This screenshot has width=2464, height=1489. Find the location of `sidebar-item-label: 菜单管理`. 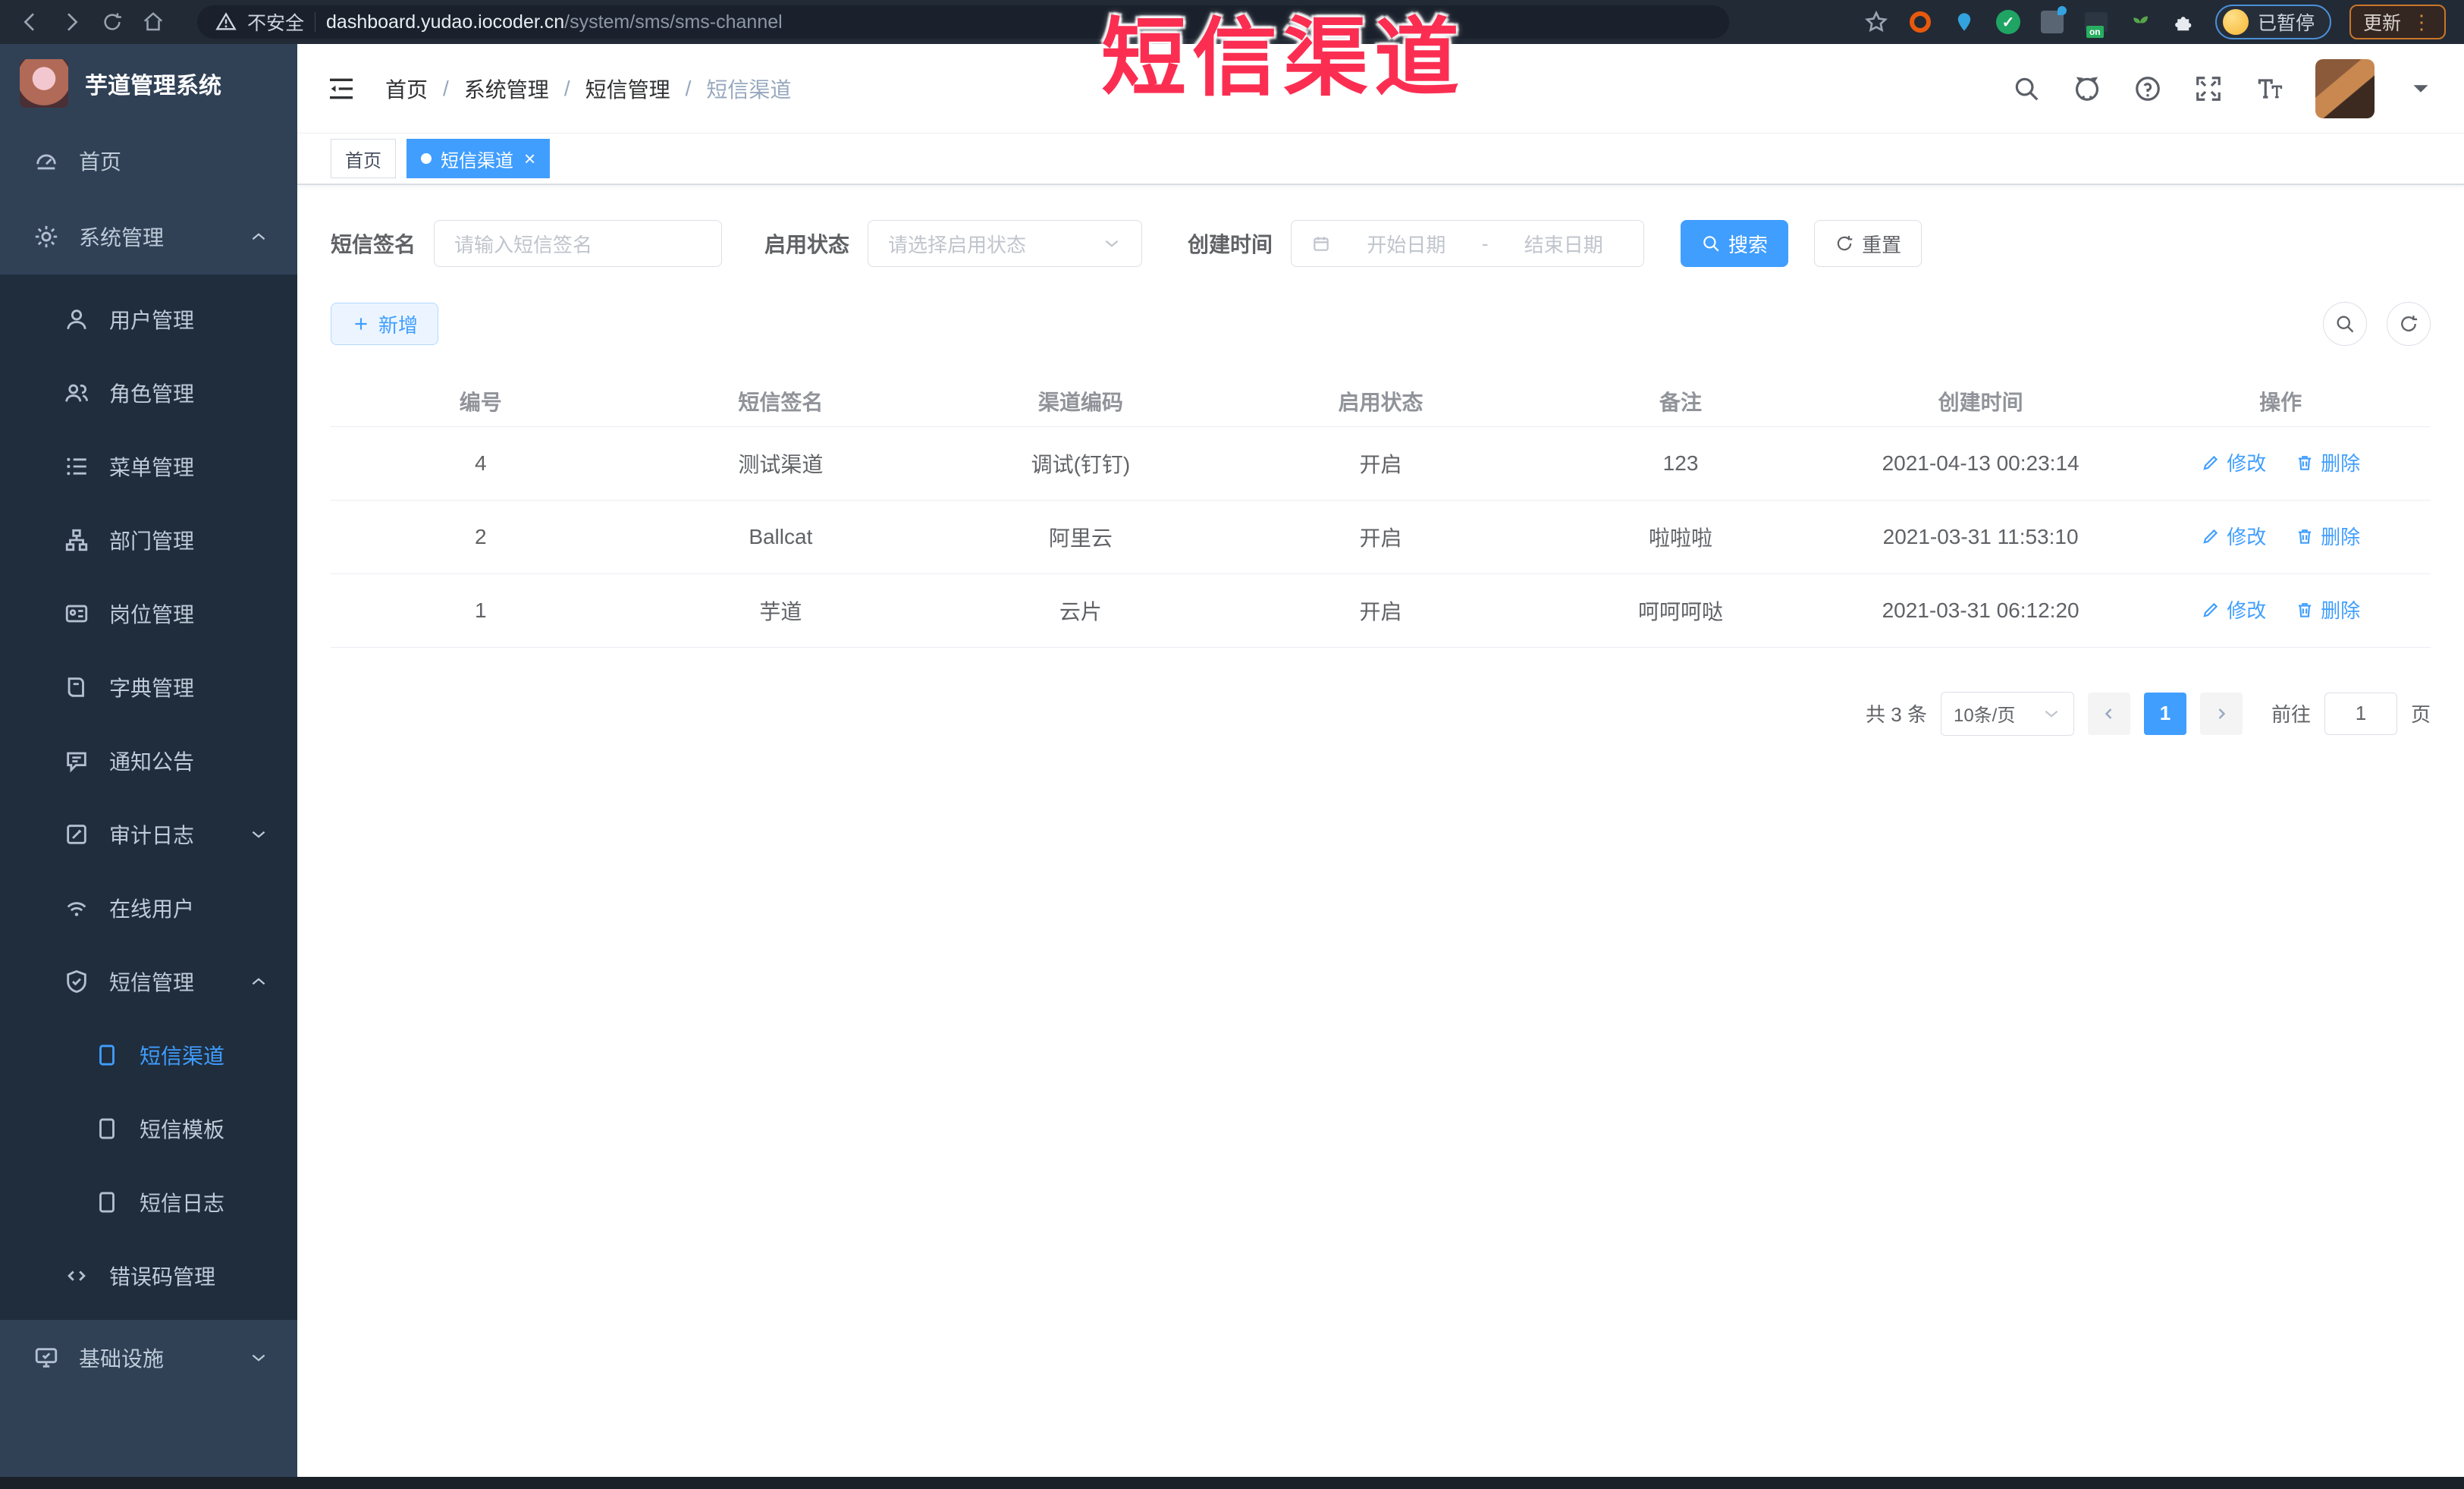

sidebar-item-label: 菜单管理 is located at coordinates (152, 467).